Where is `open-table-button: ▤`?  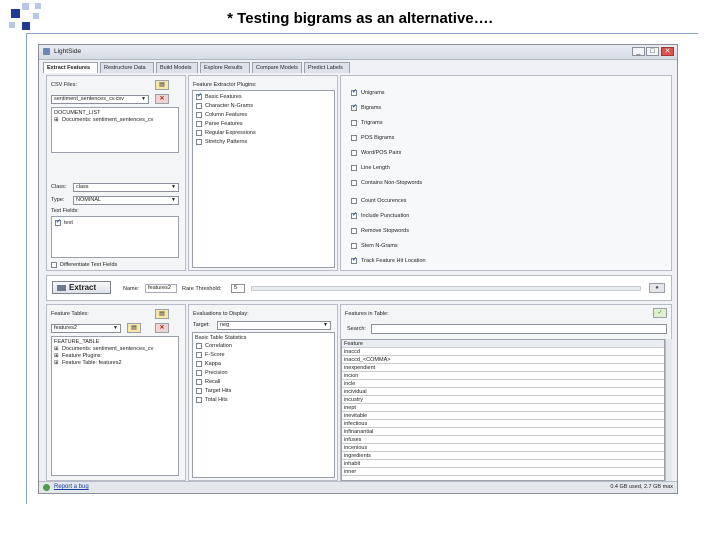 open-table-button: ▤ is located at coordinates (162, 314).